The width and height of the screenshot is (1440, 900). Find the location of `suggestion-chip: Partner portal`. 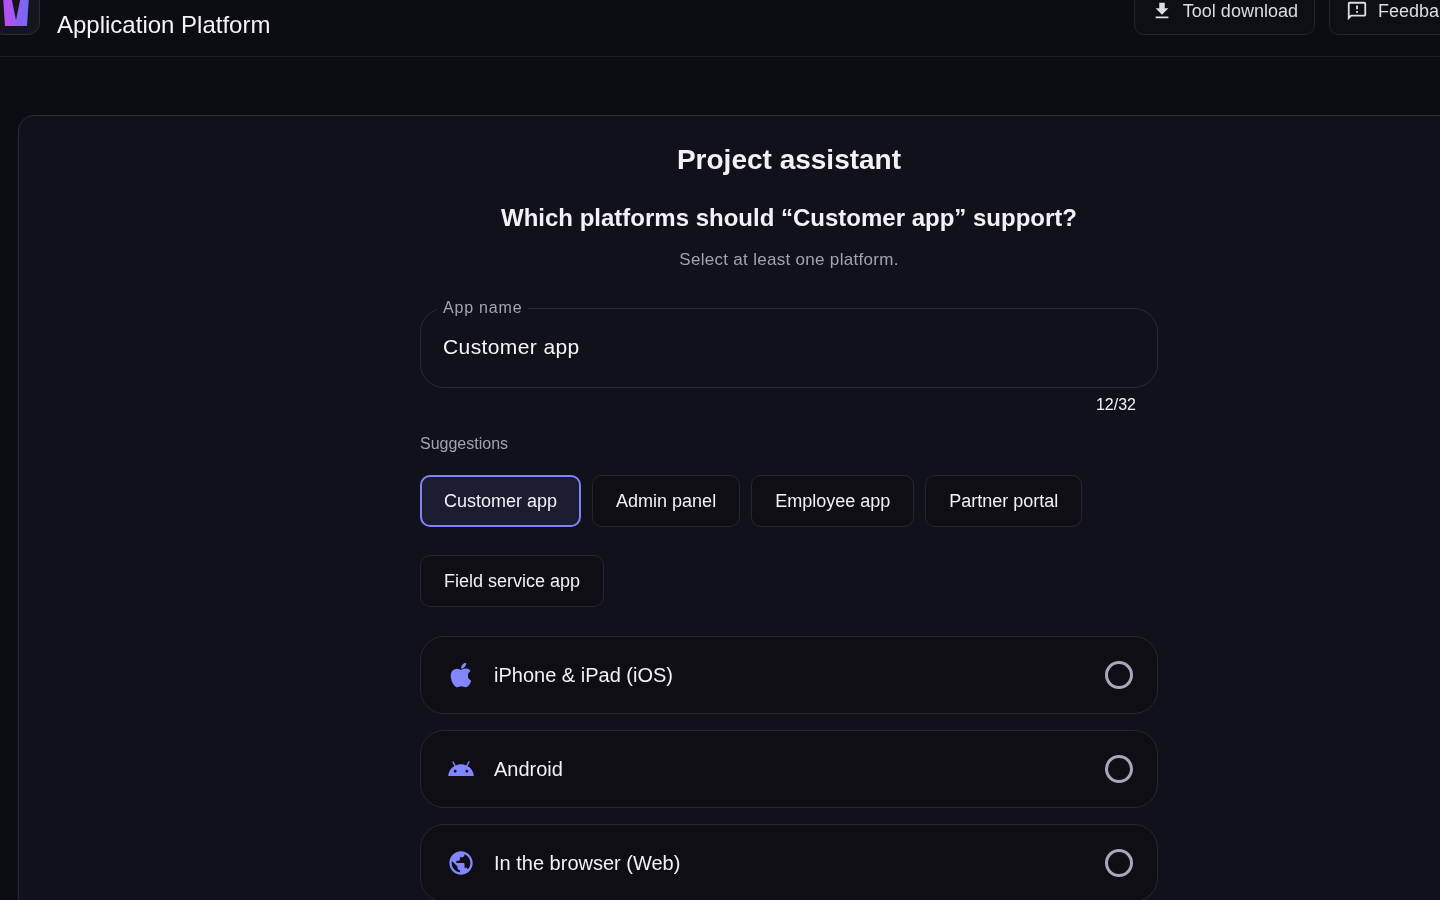

suggestion-chip: Partner portal is located at coordinates (1004, 501).